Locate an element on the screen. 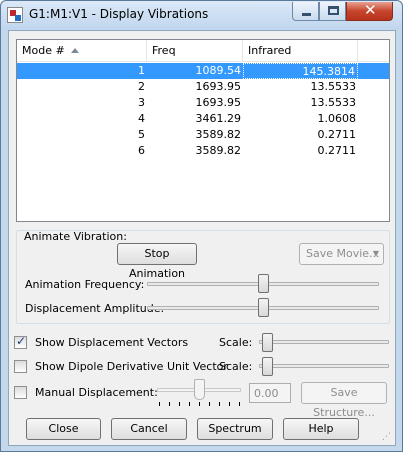  column-header-infrared: Infrared is located at coordinates (300, 51).